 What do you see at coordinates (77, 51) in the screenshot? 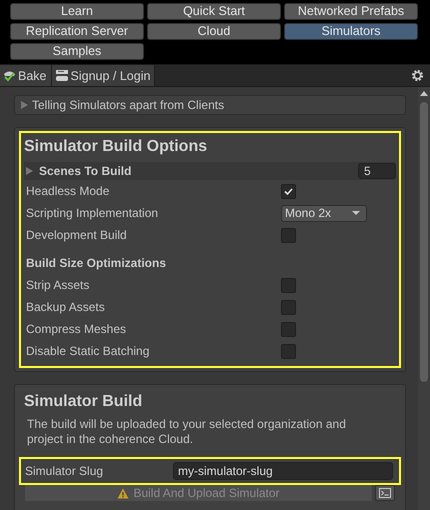
I see `nav-button: Samples` at bounding box center [77, 51].